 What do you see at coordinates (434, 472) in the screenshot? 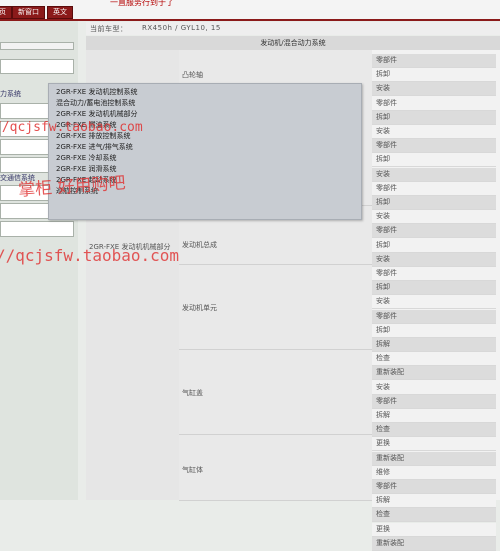
I see `action-link: 维修` at bounding box center [434, 472].